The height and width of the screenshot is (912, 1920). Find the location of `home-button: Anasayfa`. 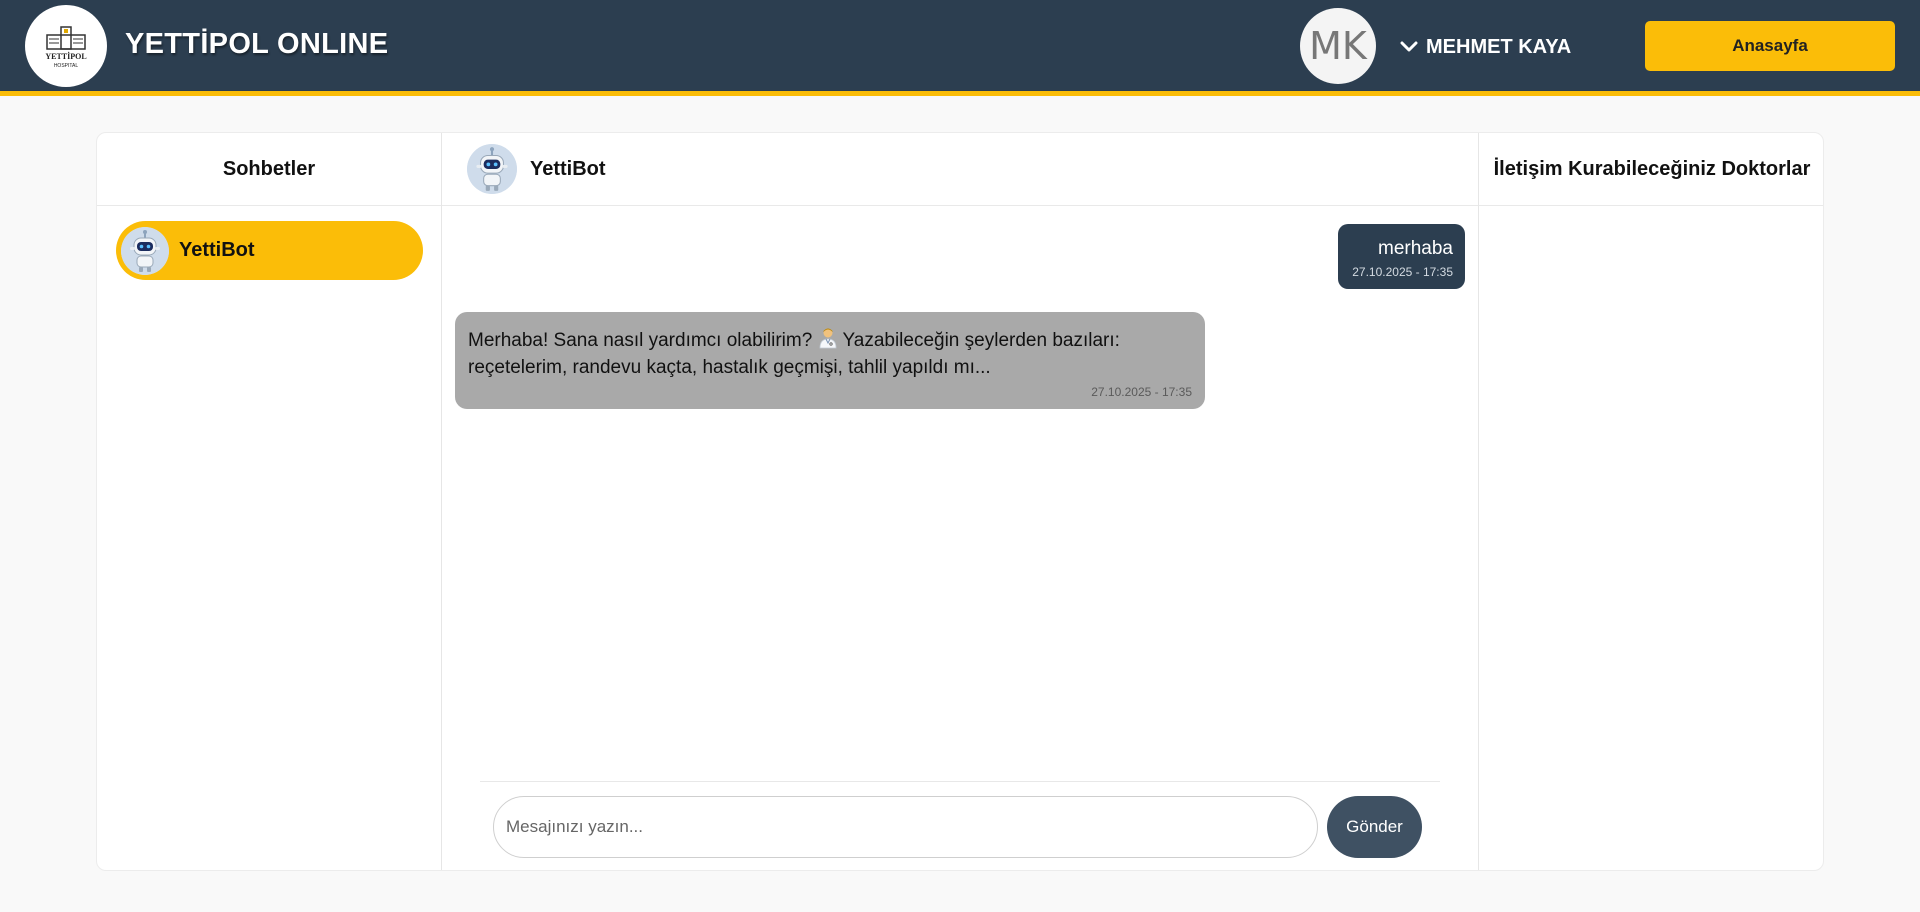

home-button: Anasayfa is located at coordinates (1770, 46).